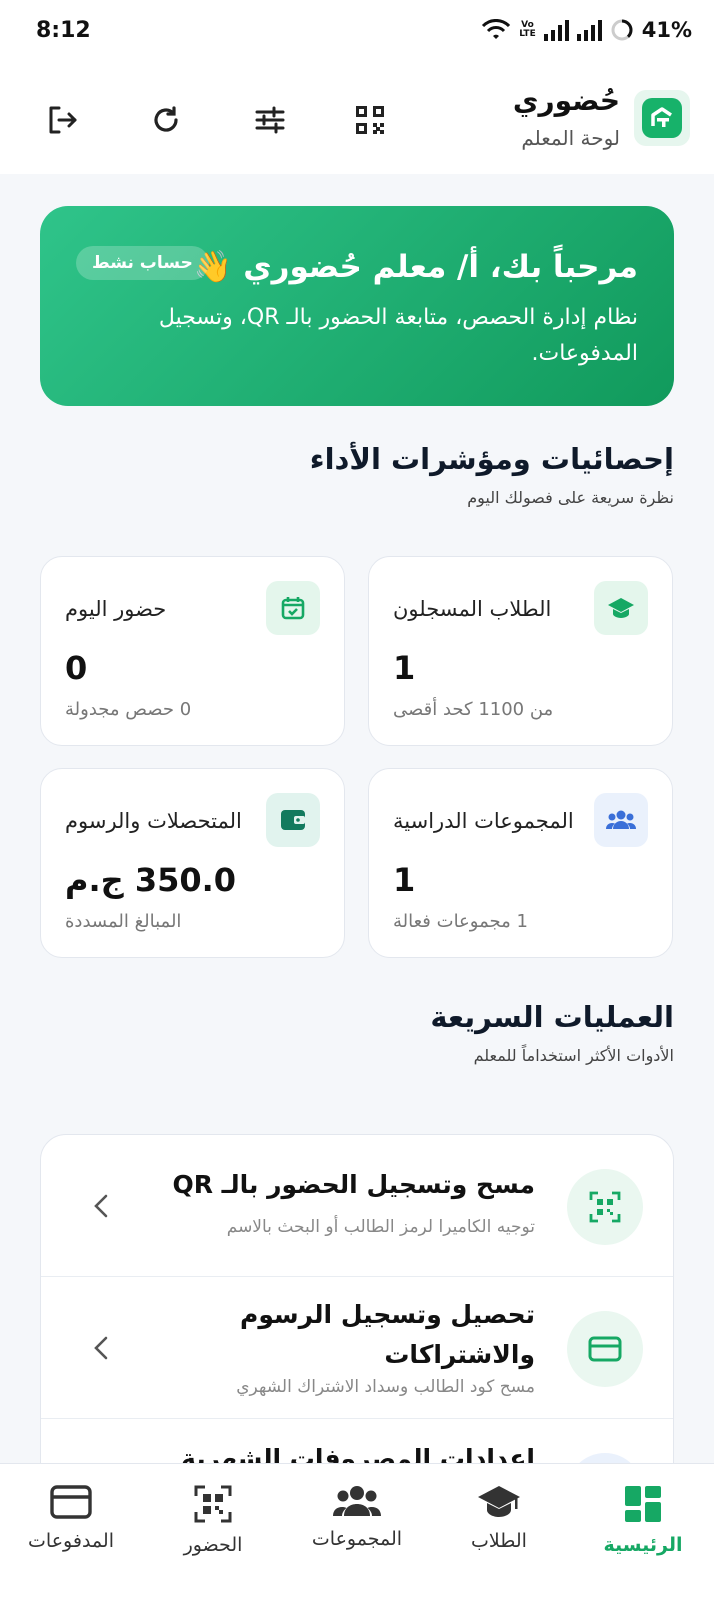  I want to click on stat-label: المتحصلات والرسوم, so click(153, 821).